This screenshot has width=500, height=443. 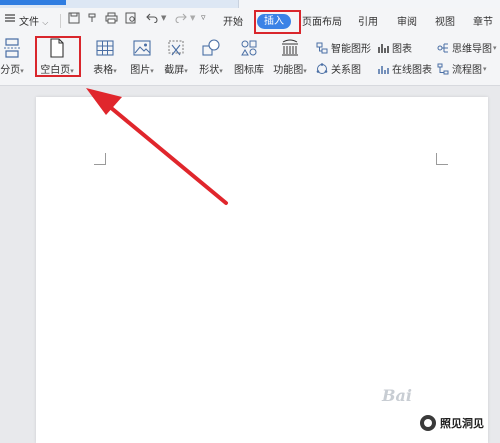 What do you see at coordinates (428, 423) in the screenshot?
I see `brand-logo-icon` at bounding box center [428, 423].